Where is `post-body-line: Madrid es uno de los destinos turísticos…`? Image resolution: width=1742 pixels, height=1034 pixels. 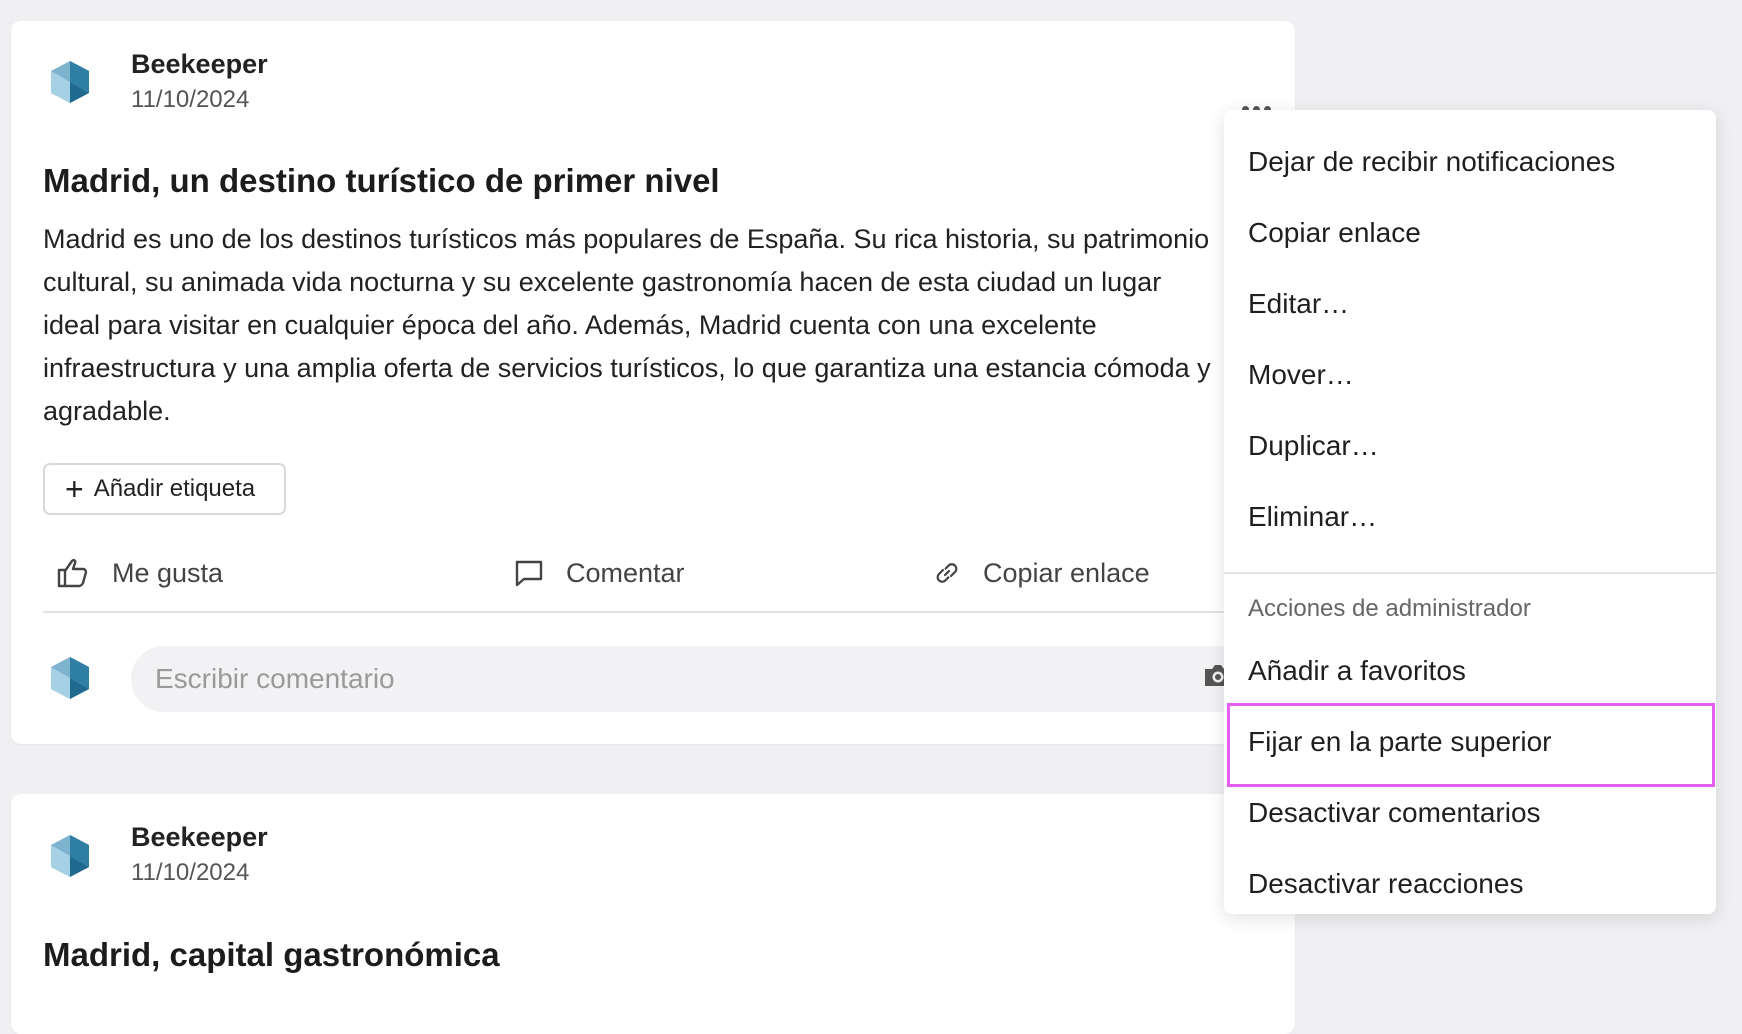 post-body-line: Madrid es uno de los destinos turísticos… is located at coordinates (626, 239).